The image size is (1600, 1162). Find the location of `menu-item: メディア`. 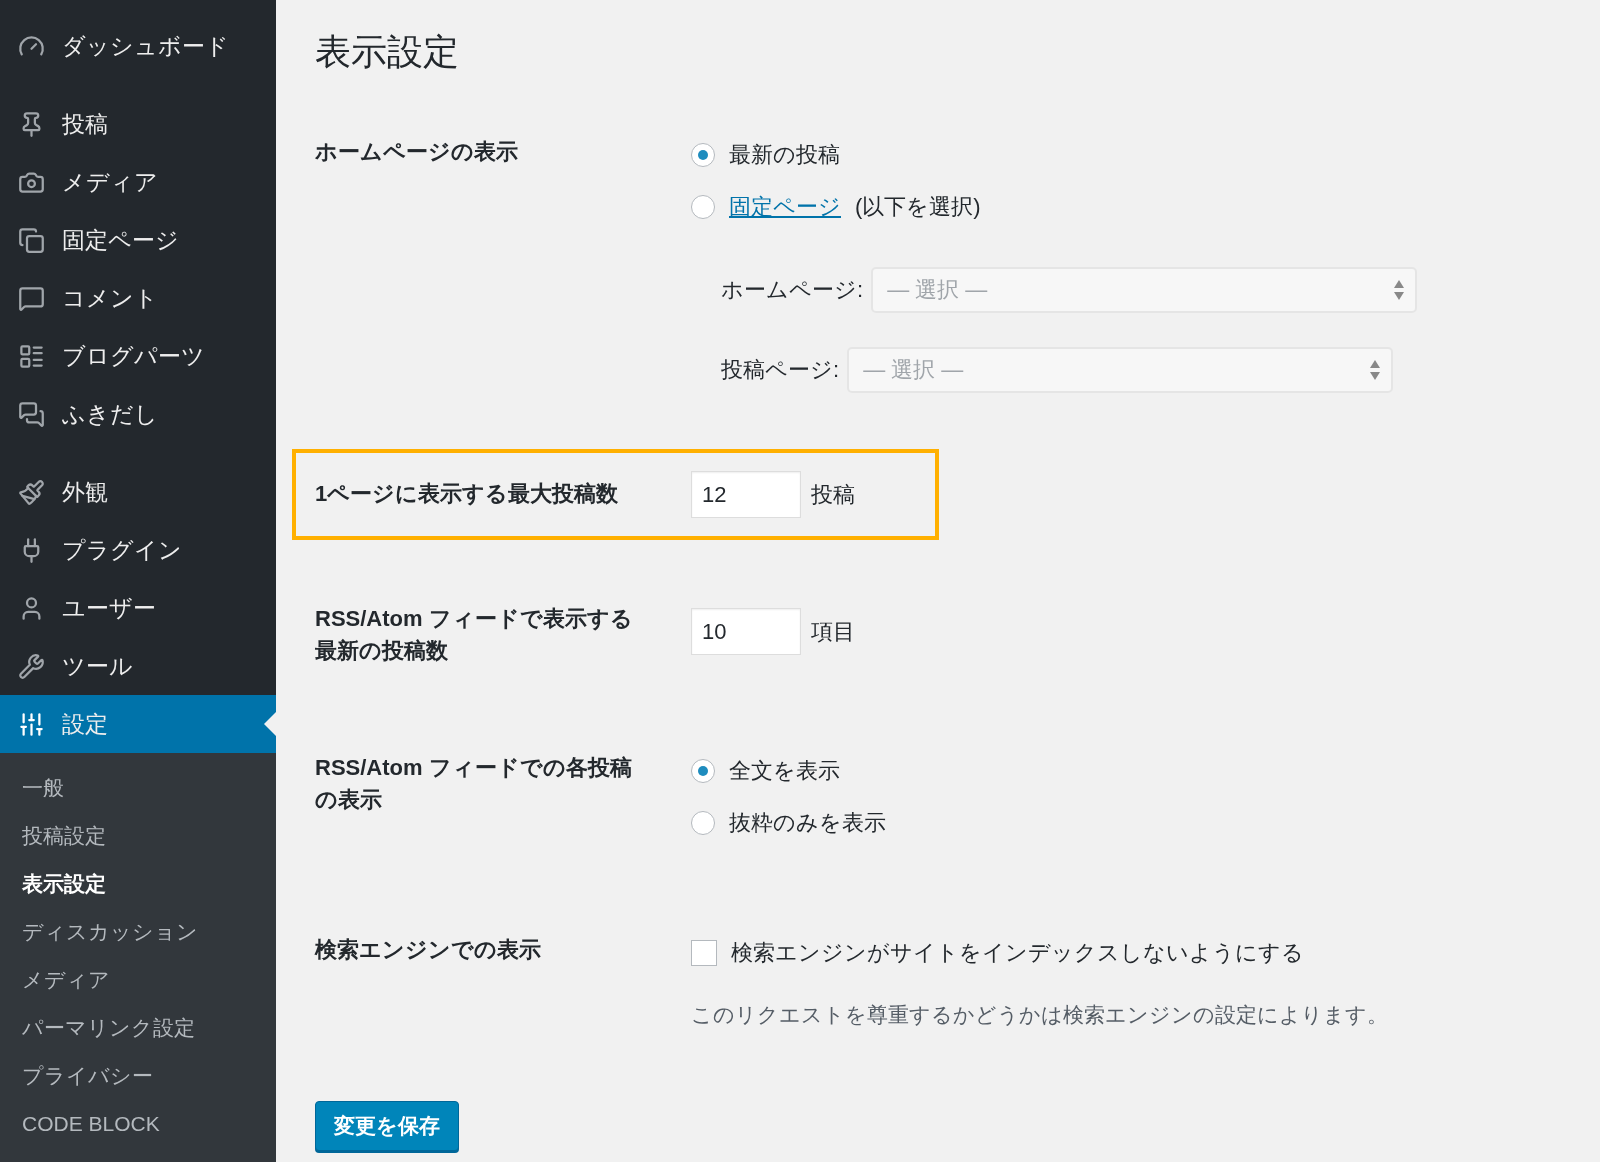

menu-item: メディア is located at coordinates (138, 182).